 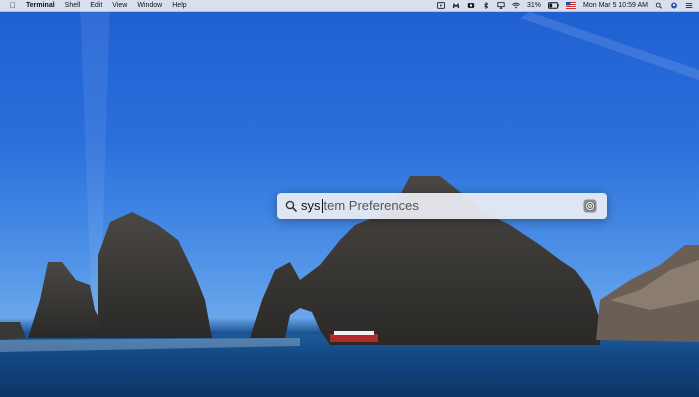 I want to click on app-menu-terminal: Terminal, so click(x=40, y=5).